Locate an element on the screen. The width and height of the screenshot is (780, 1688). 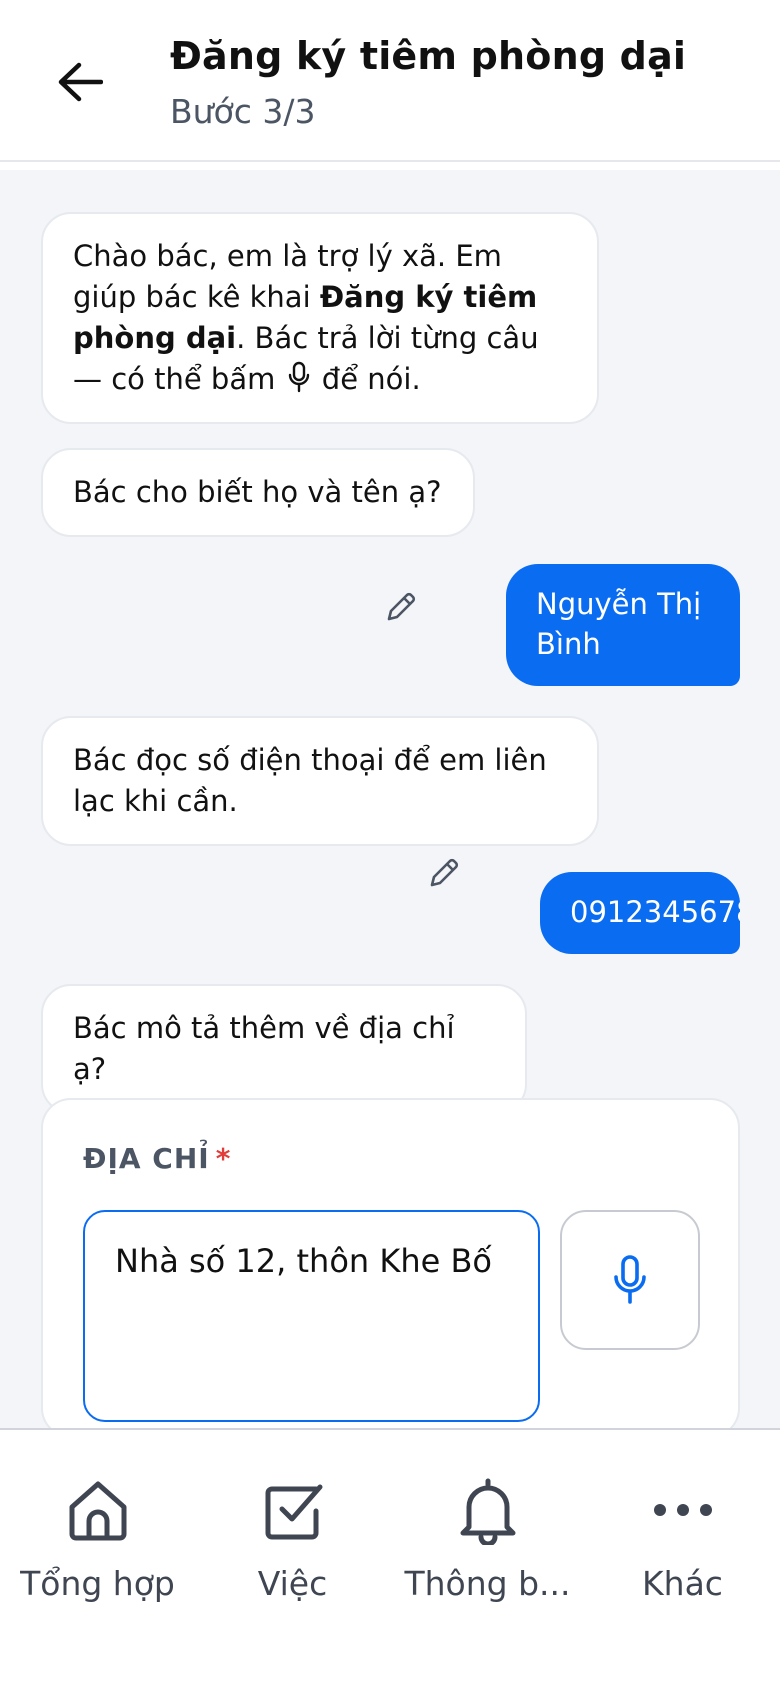
back-button is located at coordinates (80, 82).